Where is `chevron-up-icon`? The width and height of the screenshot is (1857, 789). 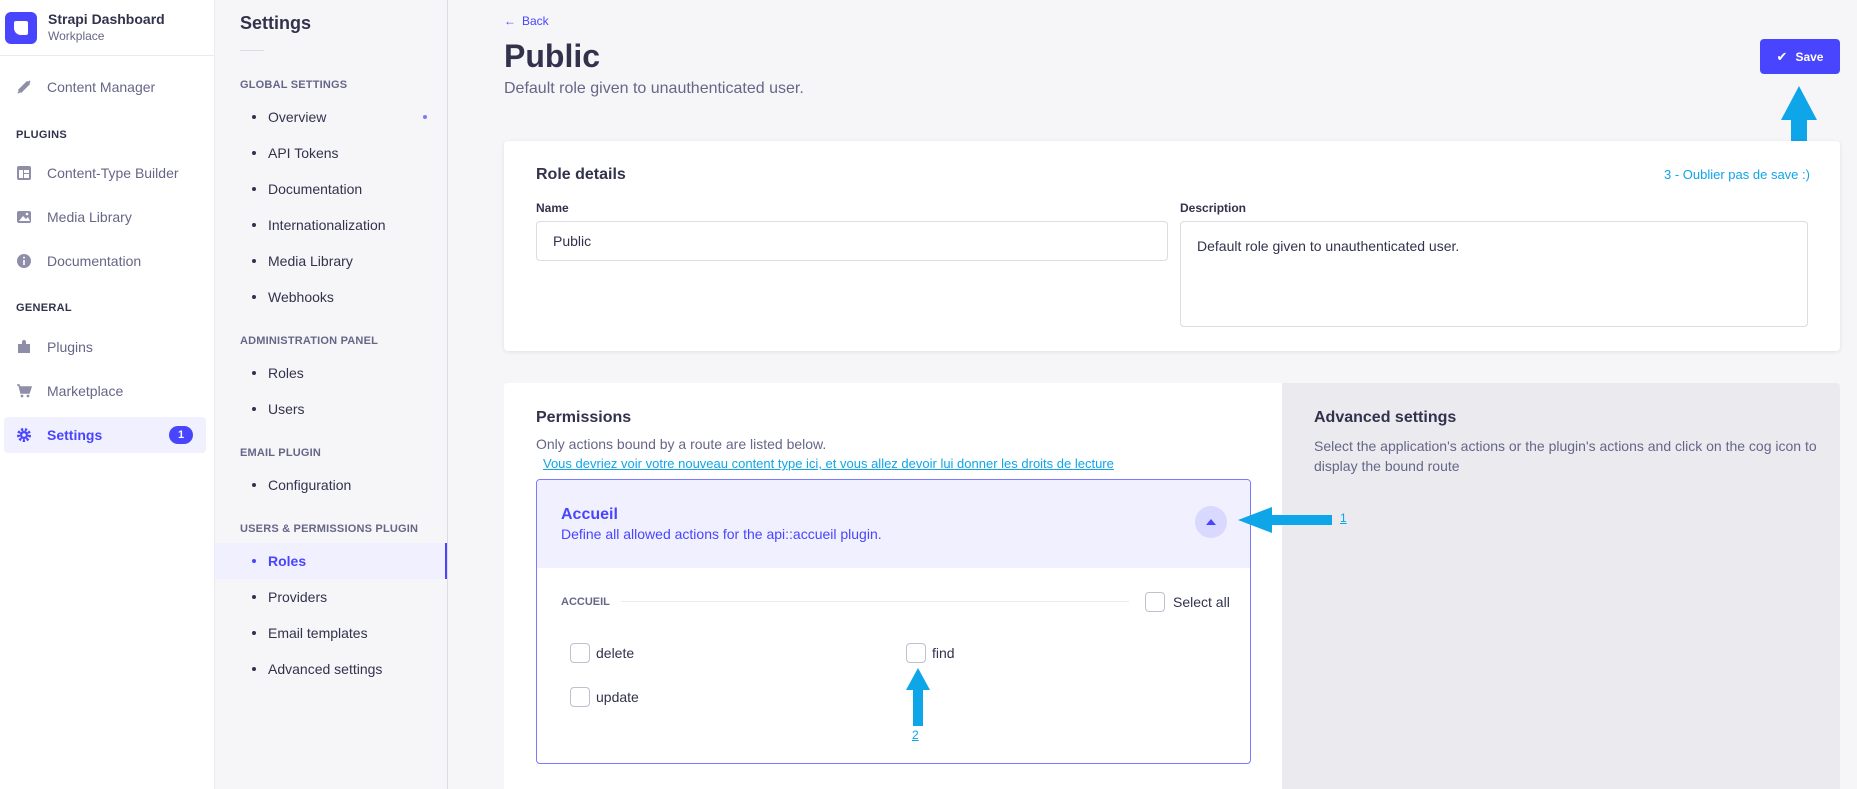 chevron-up-icon is located at coordinates (1211, 522).